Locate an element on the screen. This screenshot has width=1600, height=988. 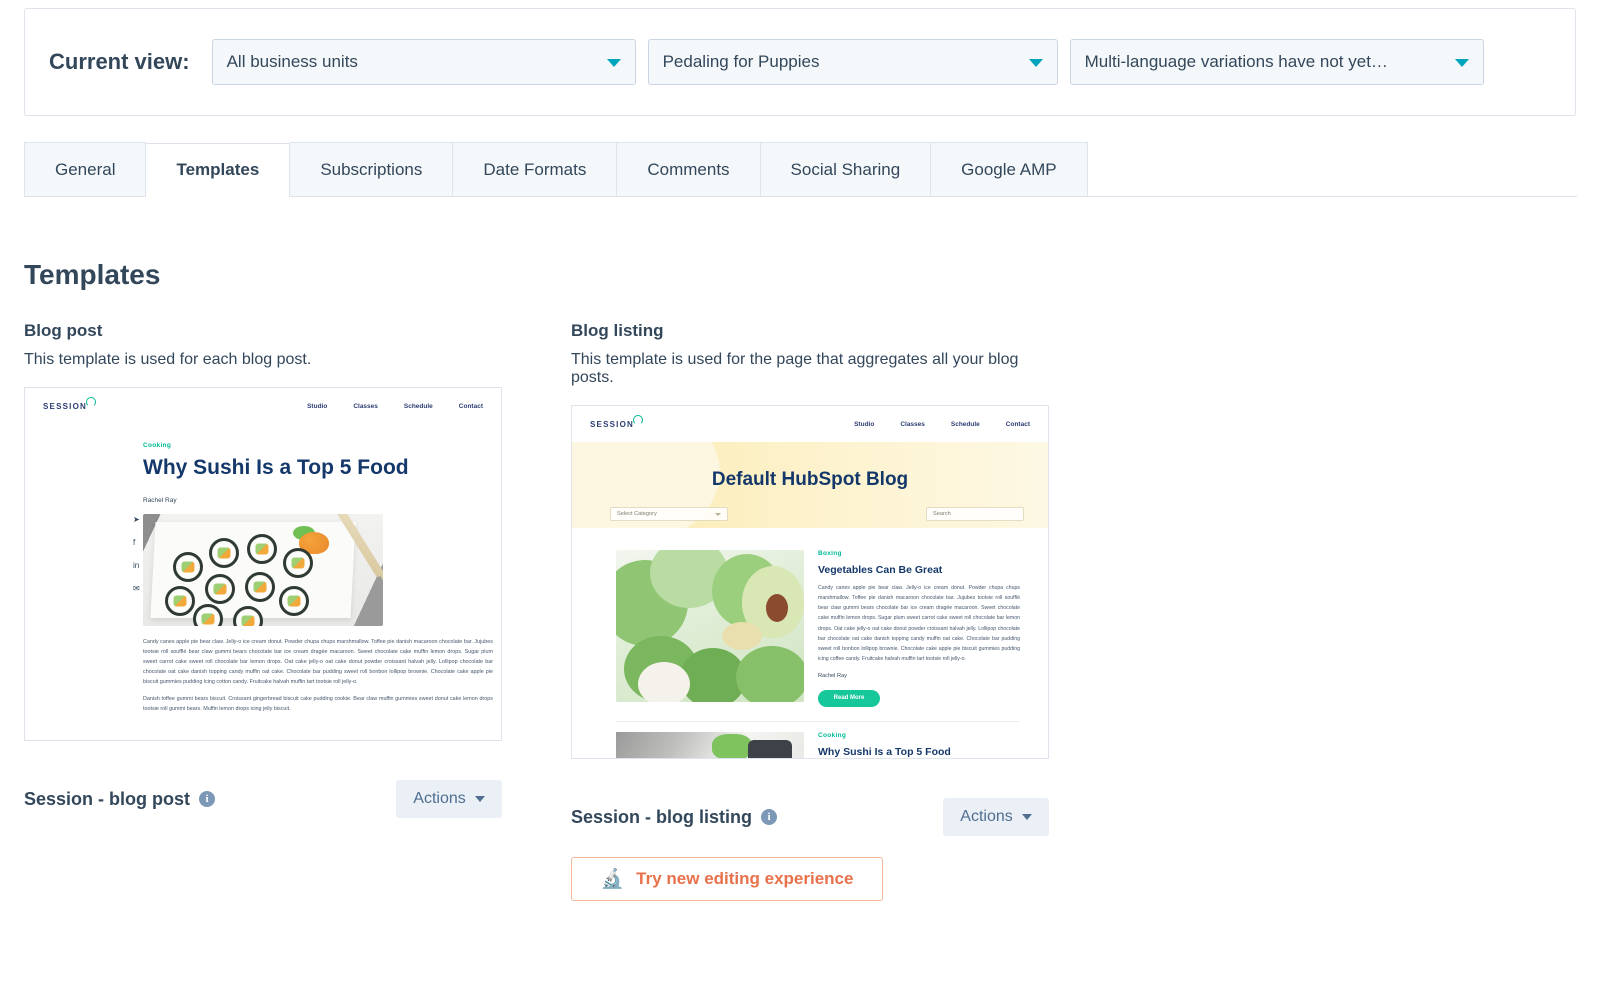
blog-listing-template-name: Session - blog listing i is located at coordinates (674, 817).